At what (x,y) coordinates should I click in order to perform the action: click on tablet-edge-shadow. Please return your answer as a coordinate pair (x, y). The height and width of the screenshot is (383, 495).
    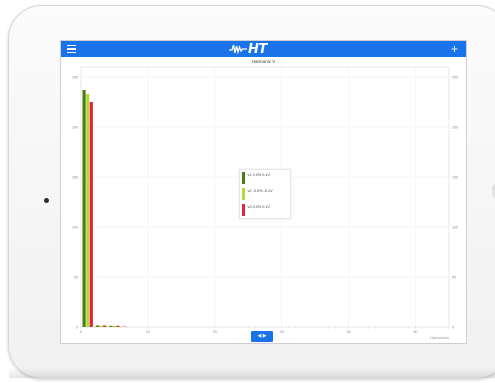
    Looking at the image, I should click on (252, 373).